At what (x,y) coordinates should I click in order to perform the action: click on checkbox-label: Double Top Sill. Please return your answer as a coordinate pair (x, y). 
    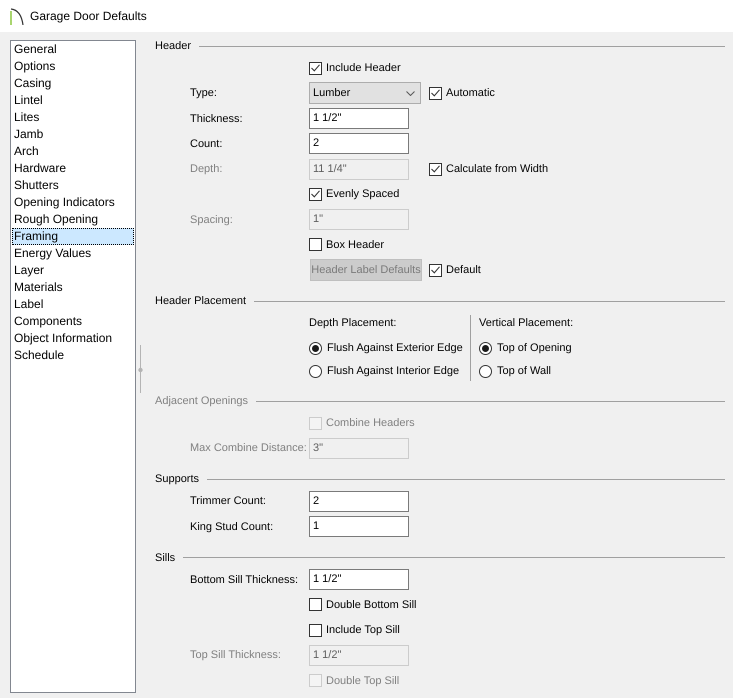
    Looking at the image, I should click on (363, 680).